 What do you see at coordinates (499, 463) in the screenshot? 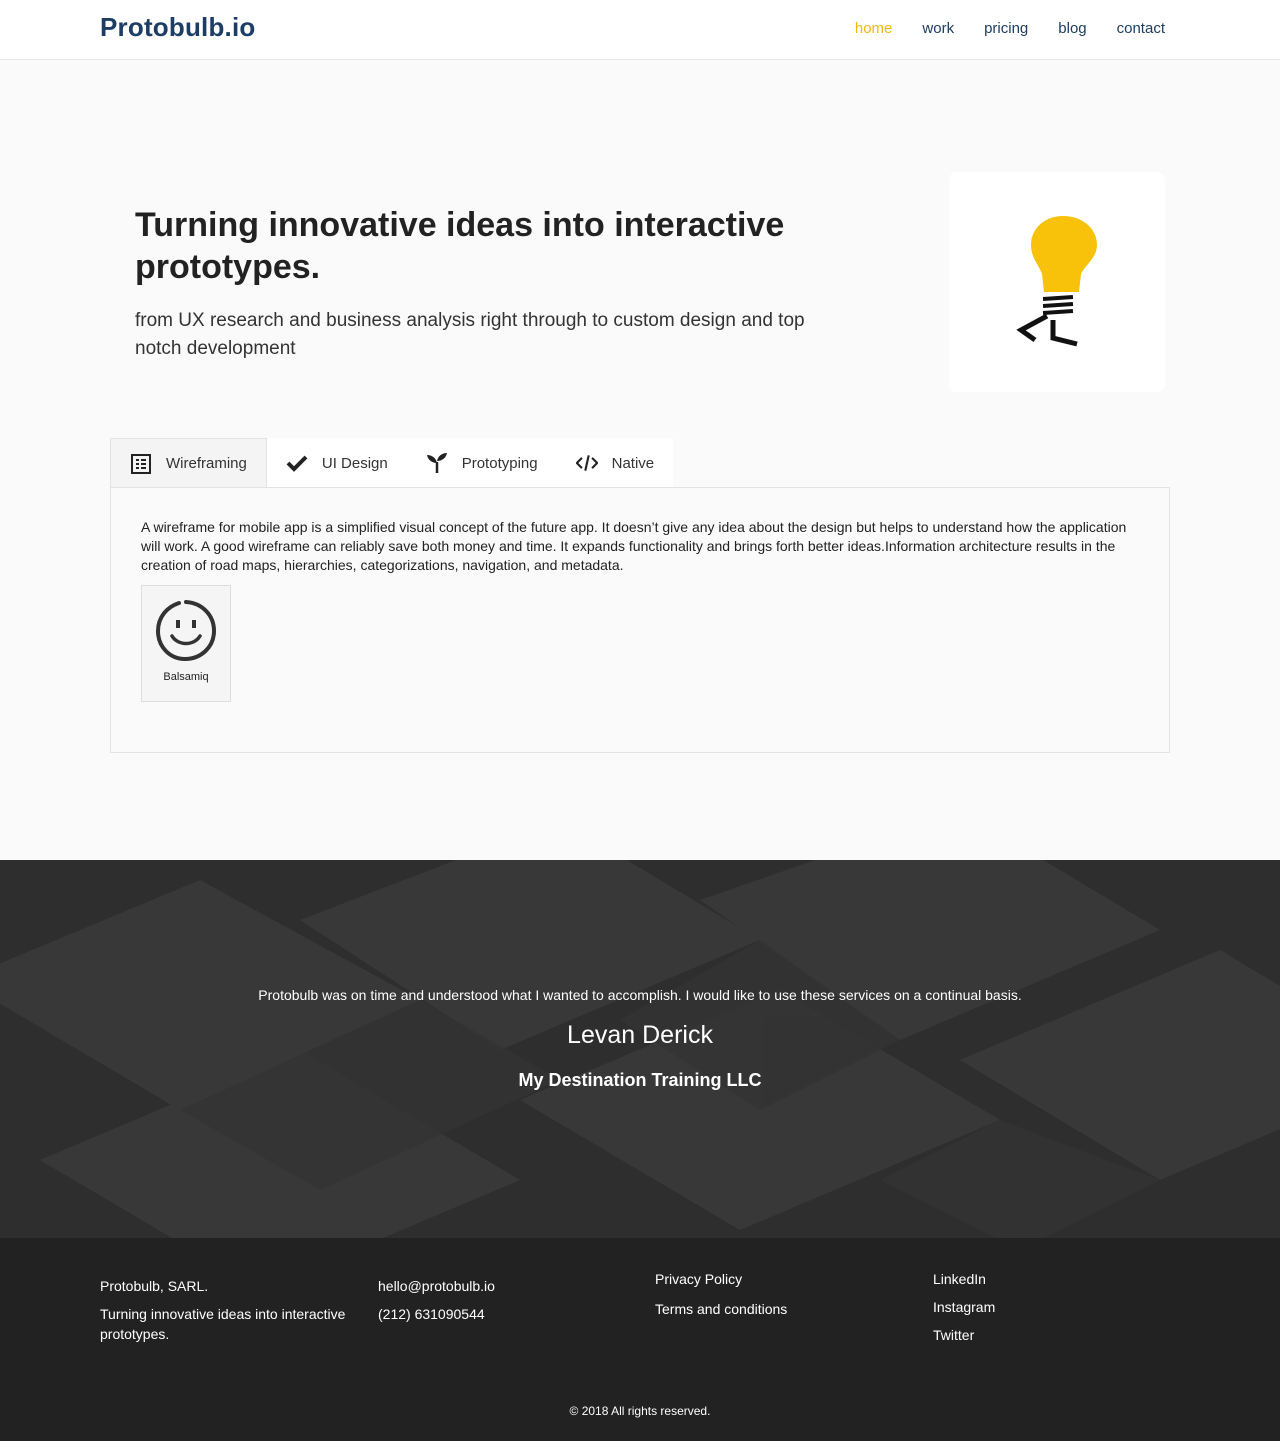
I see `tab-label: Prototyping` at bounding box center [499, 463].